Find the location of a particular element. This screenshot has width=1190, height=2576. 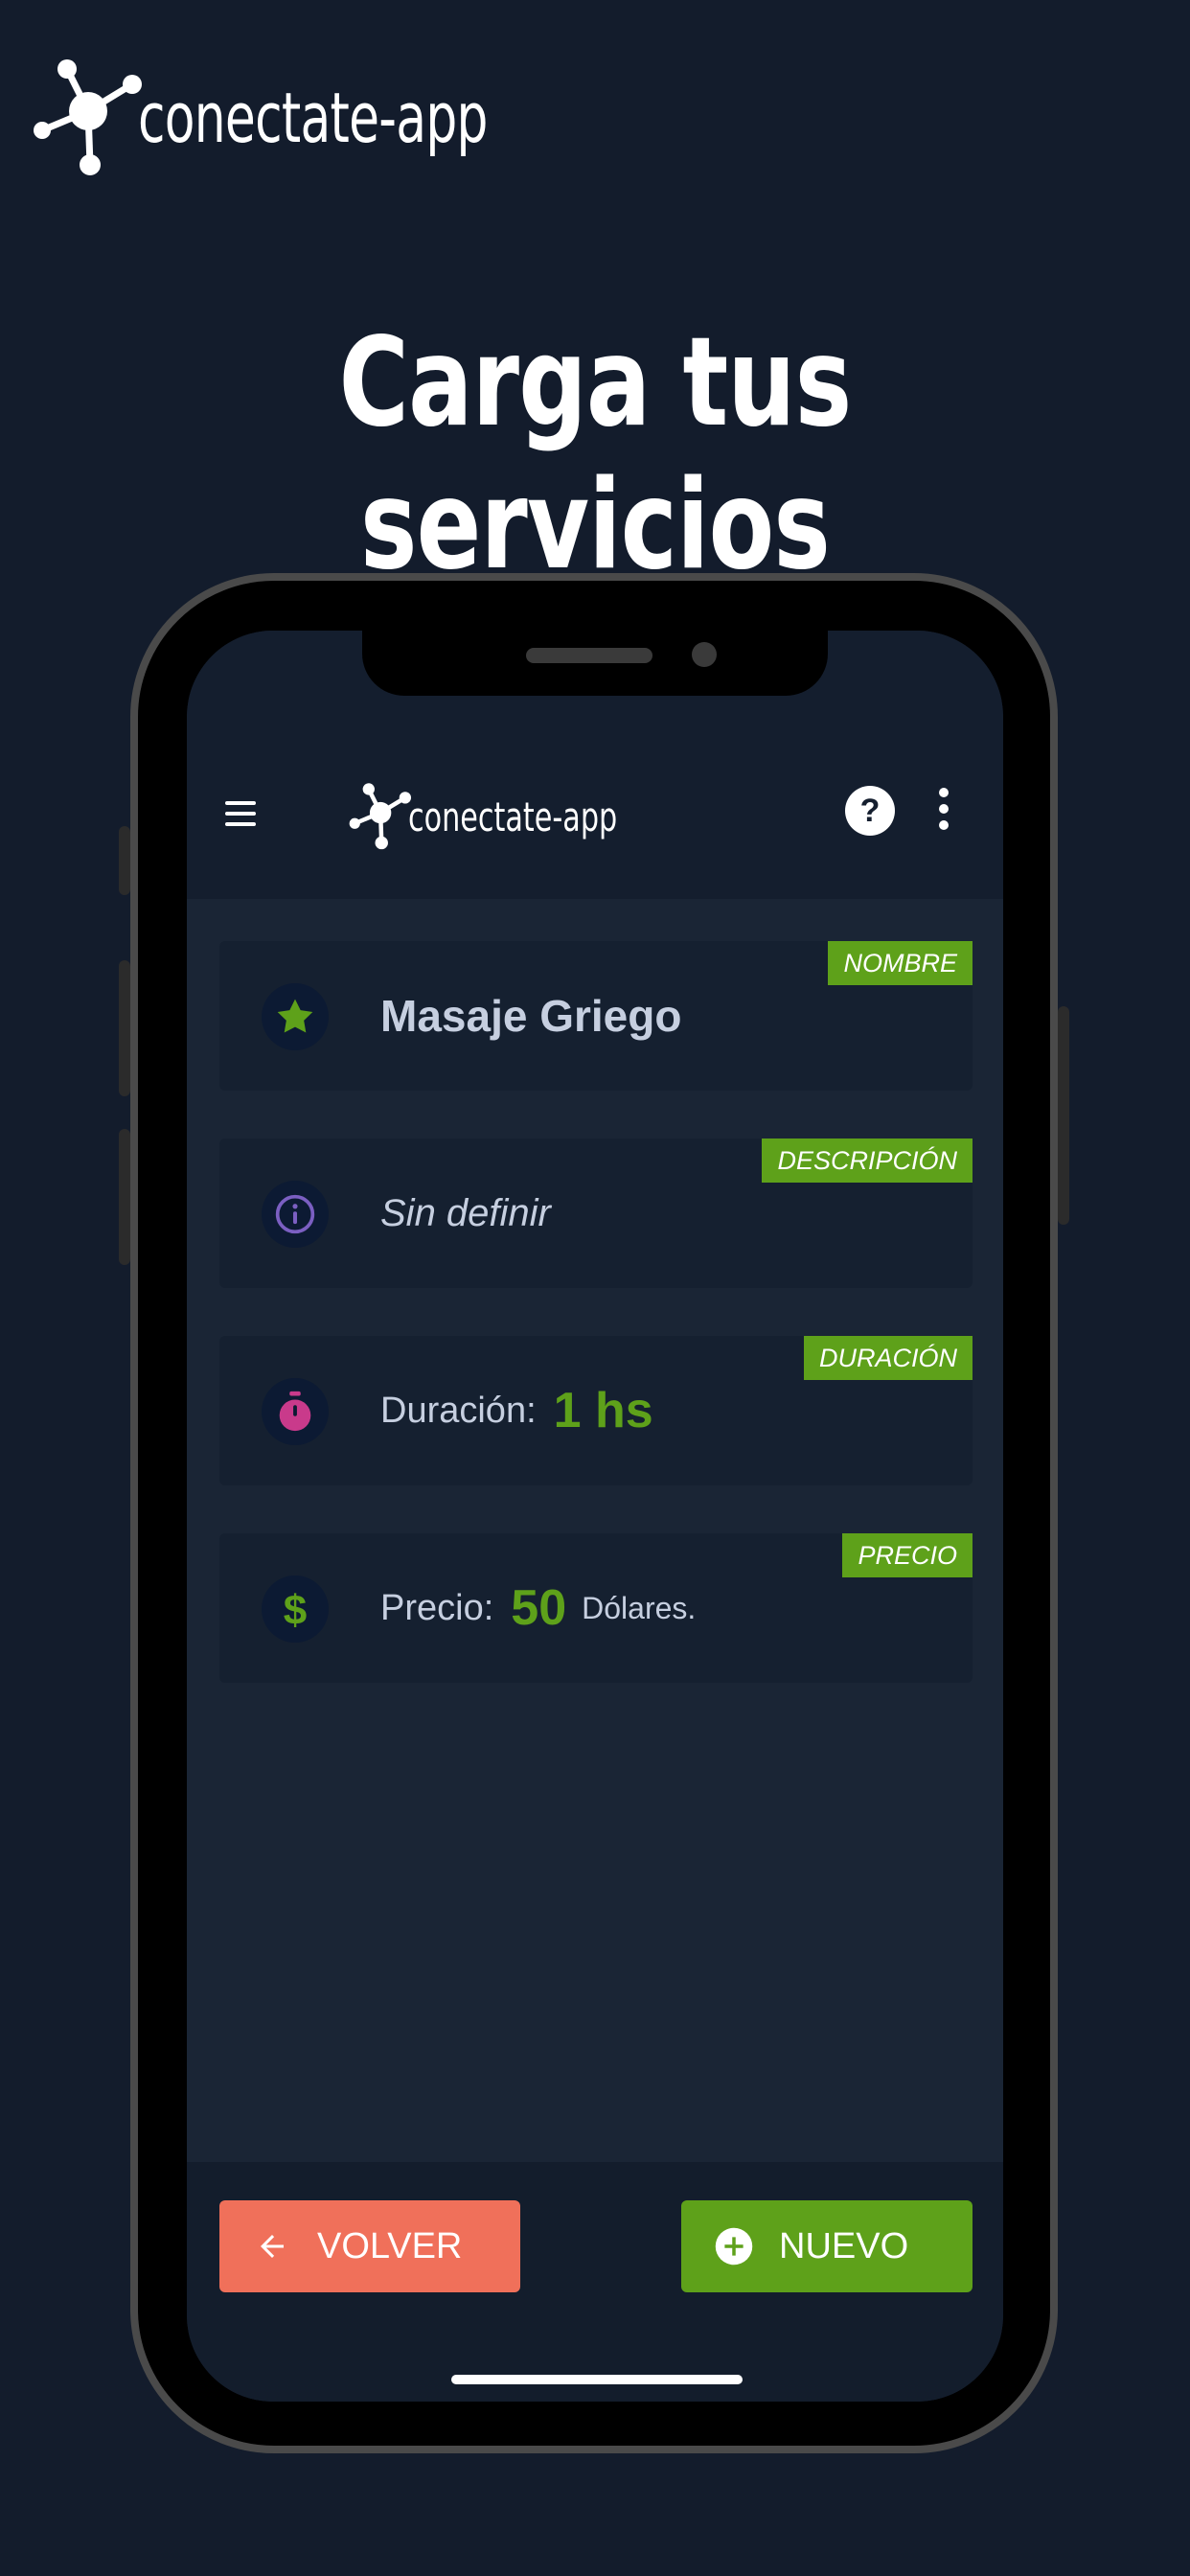

back-button-label: VOLVER is located at coordinates (390, 2245).